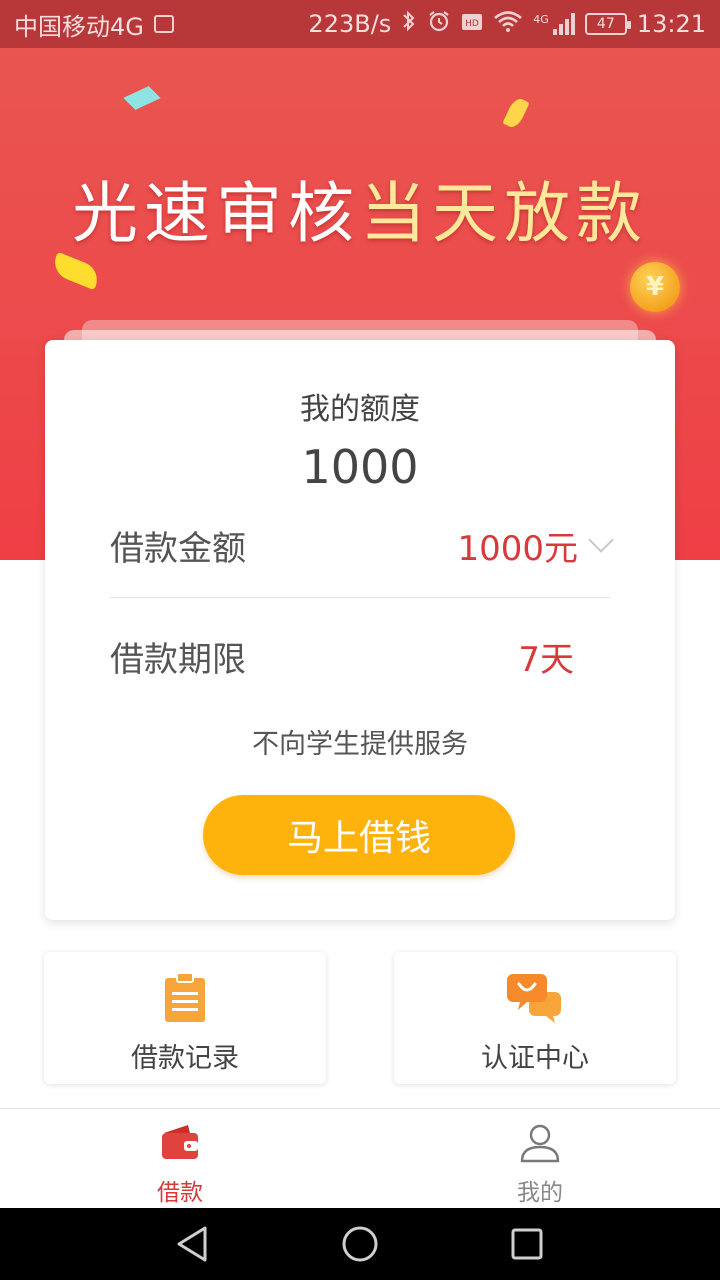 The height and width of the screenshot is (1280, 720). What do you see at coordinates (359, 835) in the screenshot?
I see `borrow-now-button: 马上借钱` at bounding box center [359, 835].